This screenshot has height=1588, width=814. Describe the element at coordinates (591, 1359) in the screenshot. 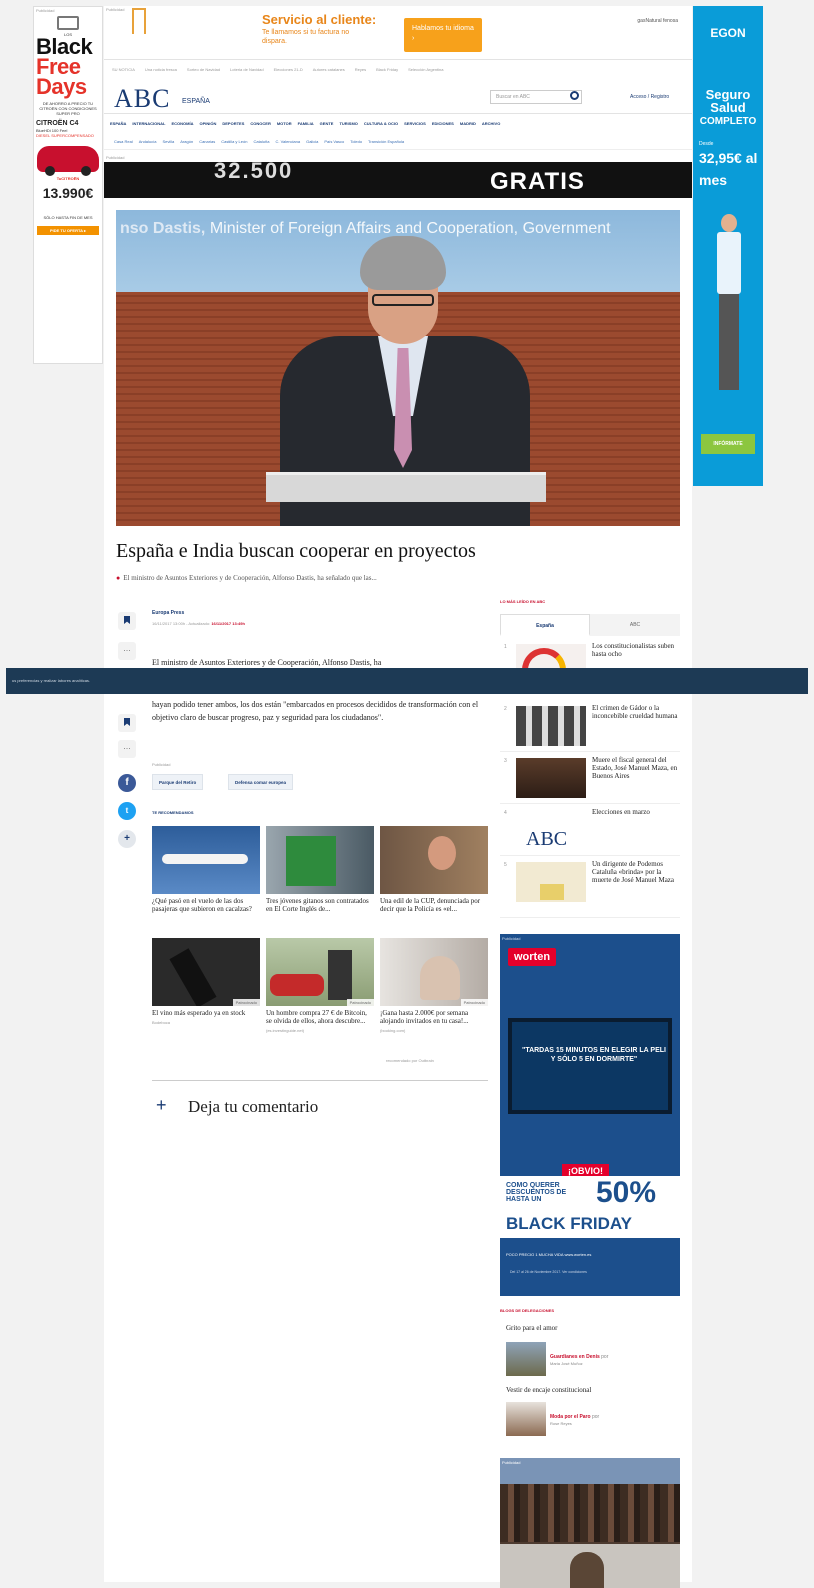

I see `blog-item: Guardianes en Denis por Maria José Muñoz` at that location.